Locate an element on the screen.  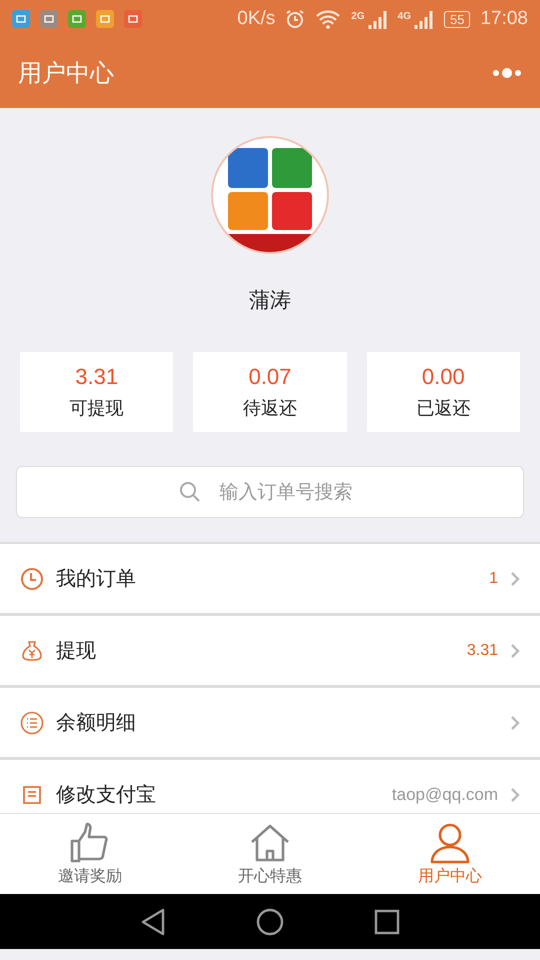
stat-card: 0.00 已返还 is located at coordinates (443, 392).